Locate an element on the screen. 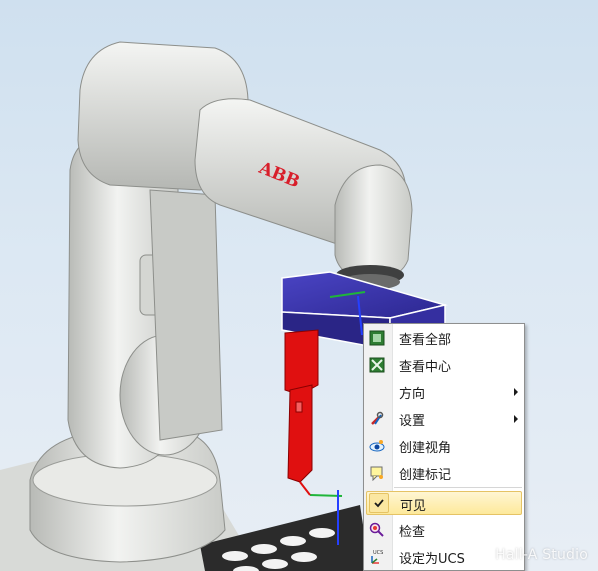  menu-item-create-view: 创建视角 is located at coordinates (444, 446).